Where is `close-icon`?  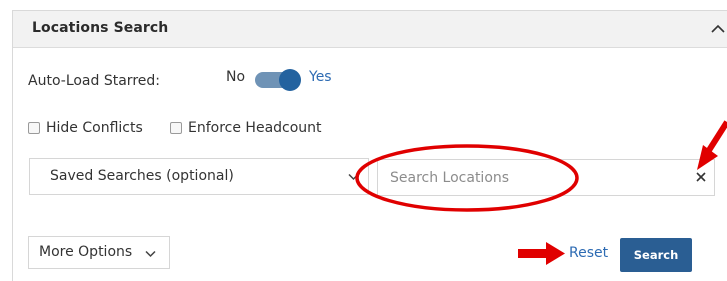
close-icon is located at coordinates (701, 177).